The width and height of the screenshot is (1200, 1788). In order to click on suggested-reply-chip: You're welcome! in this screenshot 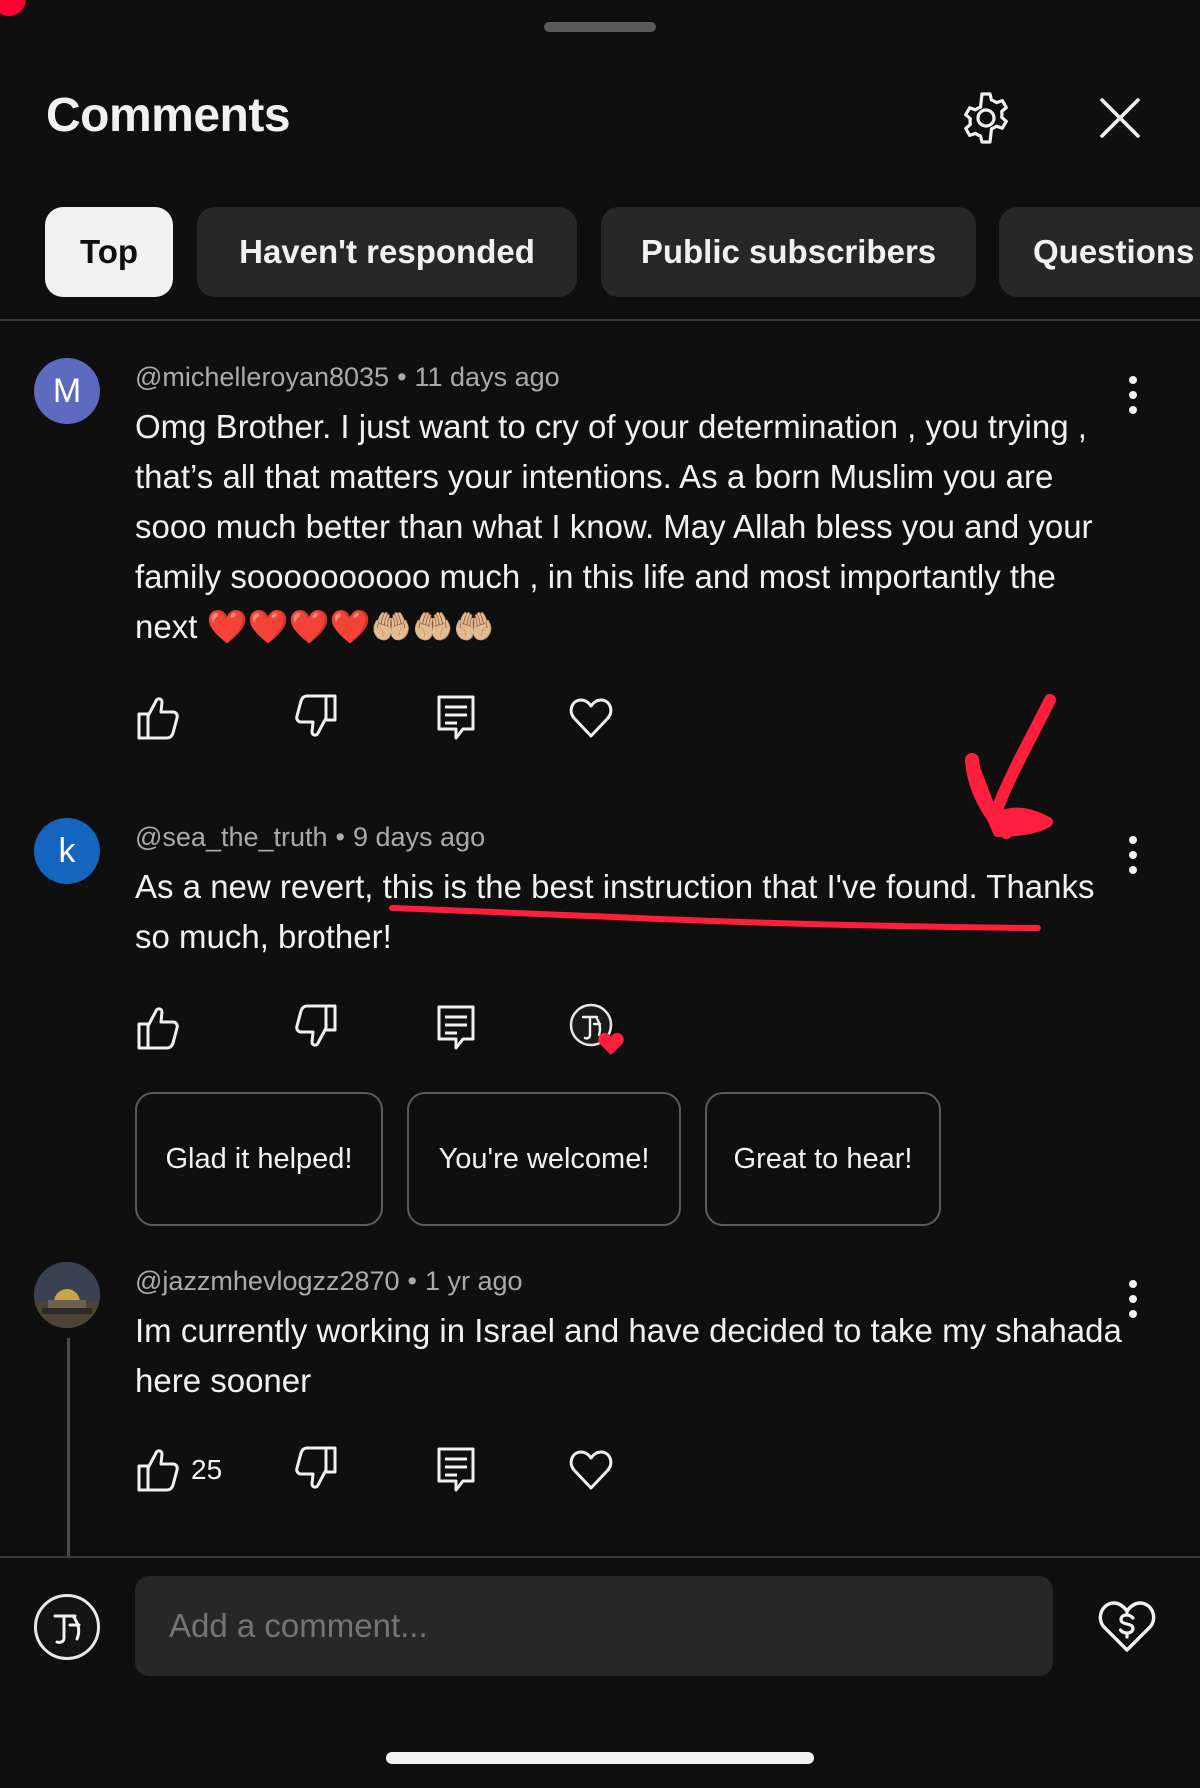, I will do `click(544, 1159)`.